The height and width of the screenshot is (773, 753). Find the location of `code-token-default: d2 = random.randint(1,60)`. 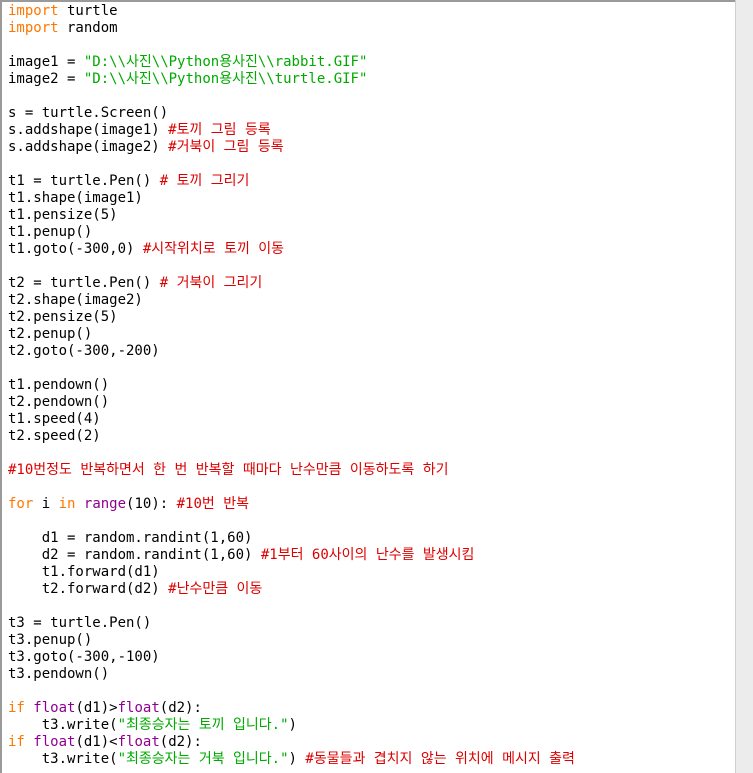

code-token-default: d2 = random.randint(1,60) is located at coordinates (134, 555).